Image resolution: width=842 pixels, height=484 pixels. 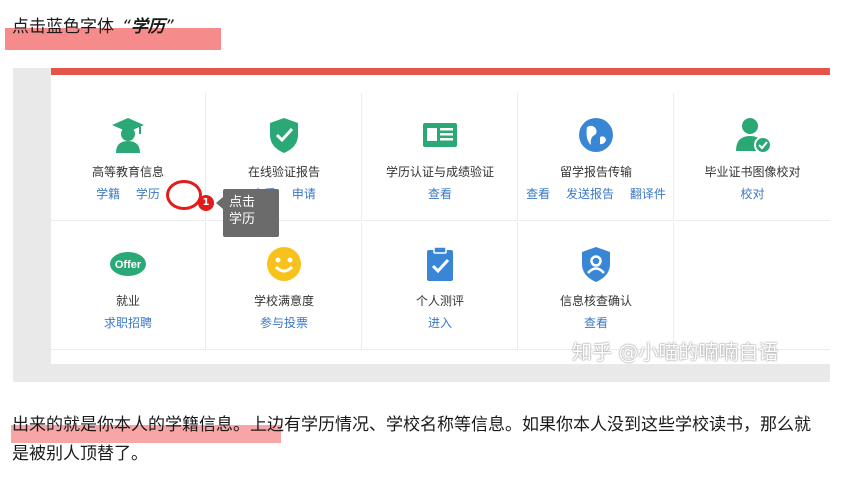 What do you see at coordinates (596, 135) in the screenshot?
I see `globe-icon` at bounding box center [596, 135].